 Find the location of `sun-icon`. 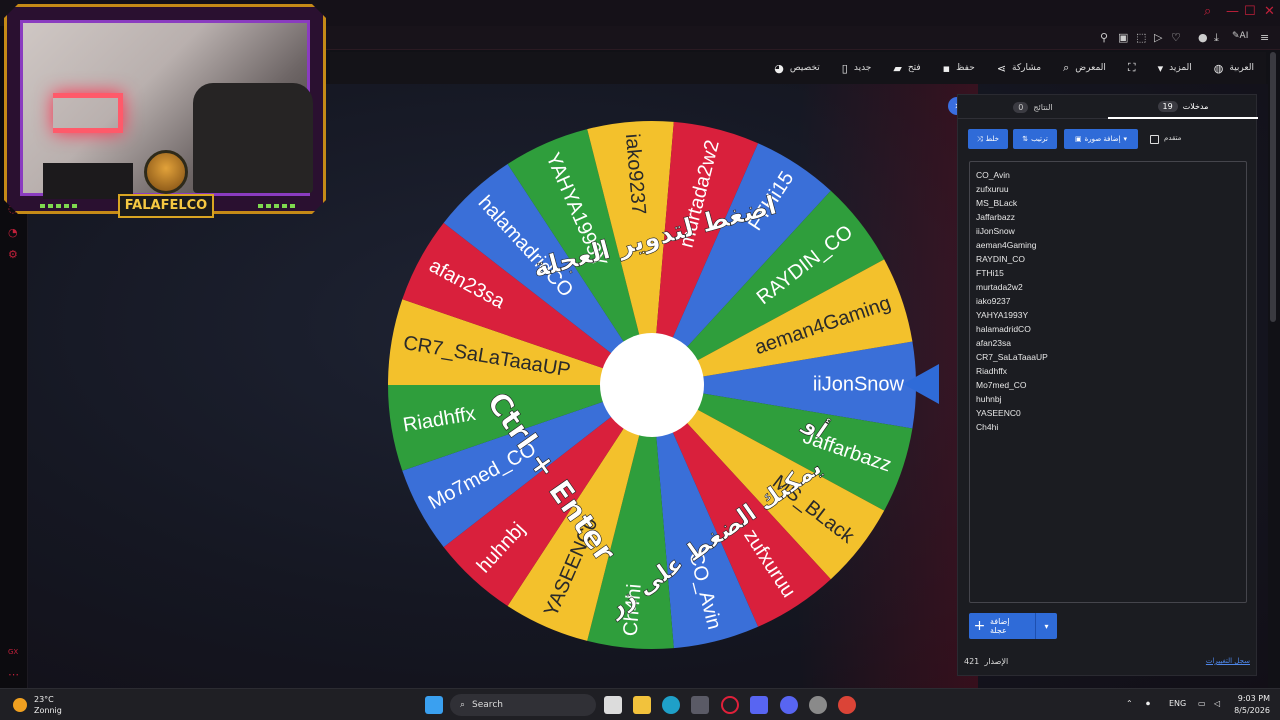

sun-icon is located at coordinates (20, 705).